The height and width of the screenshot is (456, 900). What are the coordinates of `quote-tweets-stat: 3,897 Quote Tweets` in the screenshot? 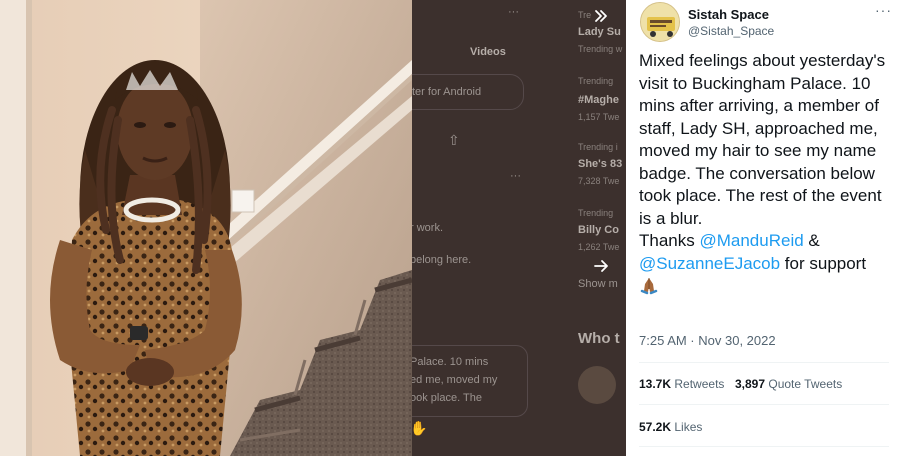 It's located at (788, 384).